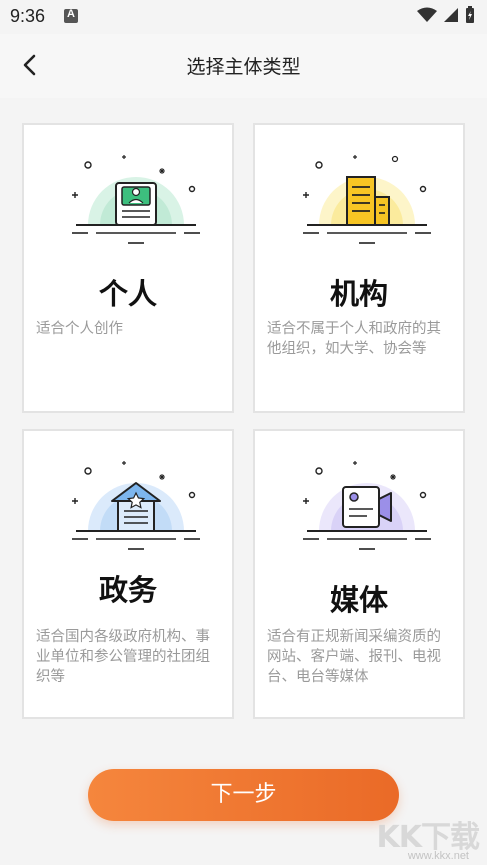  Describe the element at coordinates (128, 268) in the screenshot. I see `card-personal: 个人 适合个人创作` at that location.